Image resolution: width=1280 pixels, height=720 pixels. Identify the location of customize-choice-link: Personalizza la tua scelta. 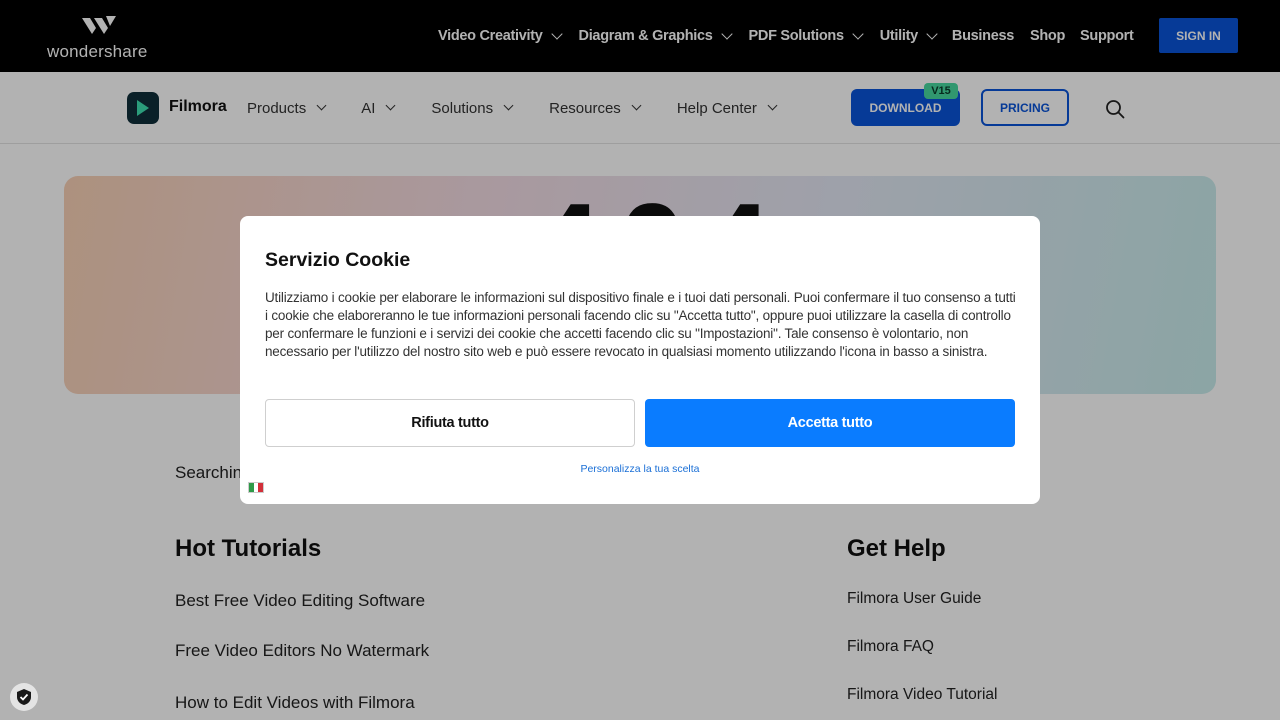
(640, 469).